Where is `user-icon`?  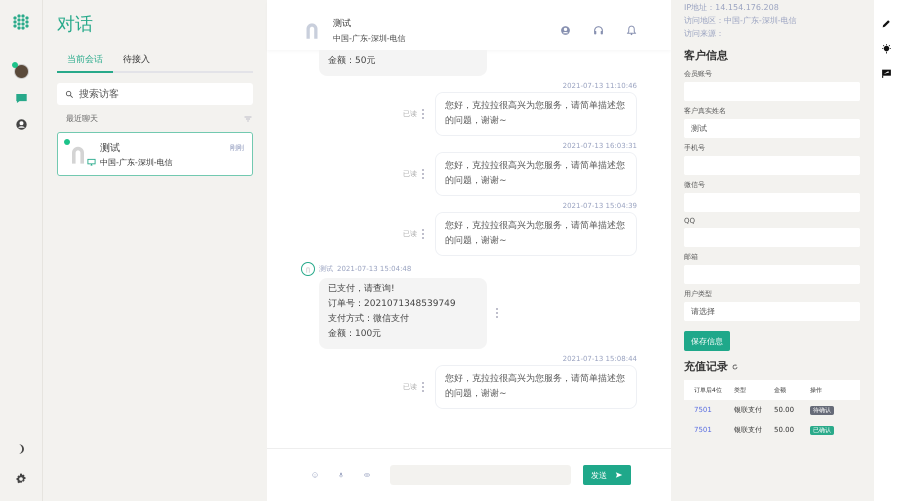 user-icon is located at coordinates (21, 124).